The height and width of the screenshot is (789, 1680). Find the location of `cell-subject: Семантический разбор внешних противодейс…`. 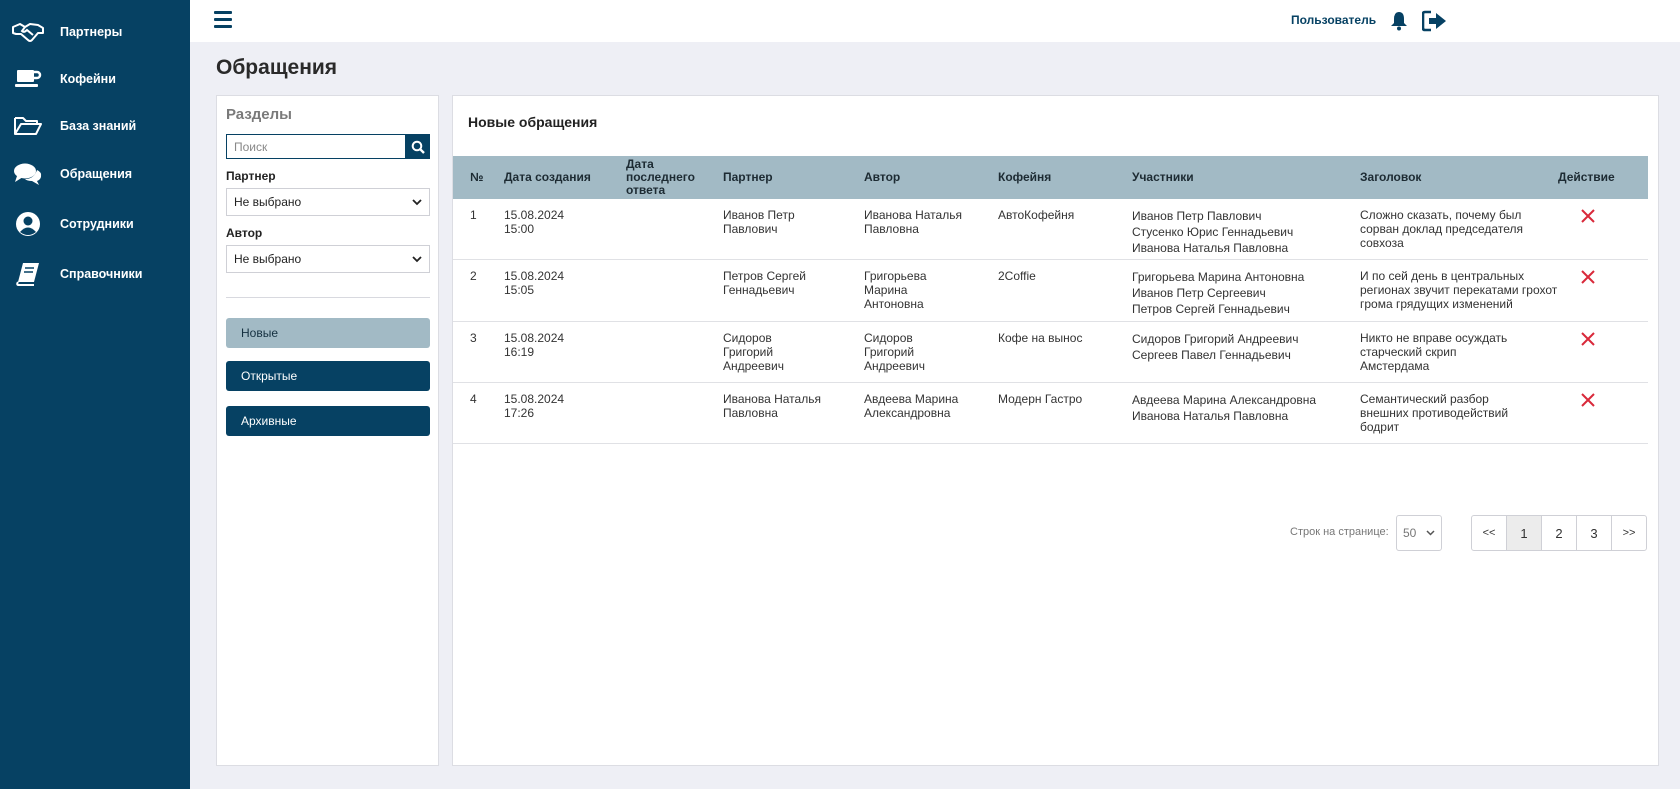

cell-subject: Семантический разбор внешних противодейс… is located at coordinates (1434, 413).